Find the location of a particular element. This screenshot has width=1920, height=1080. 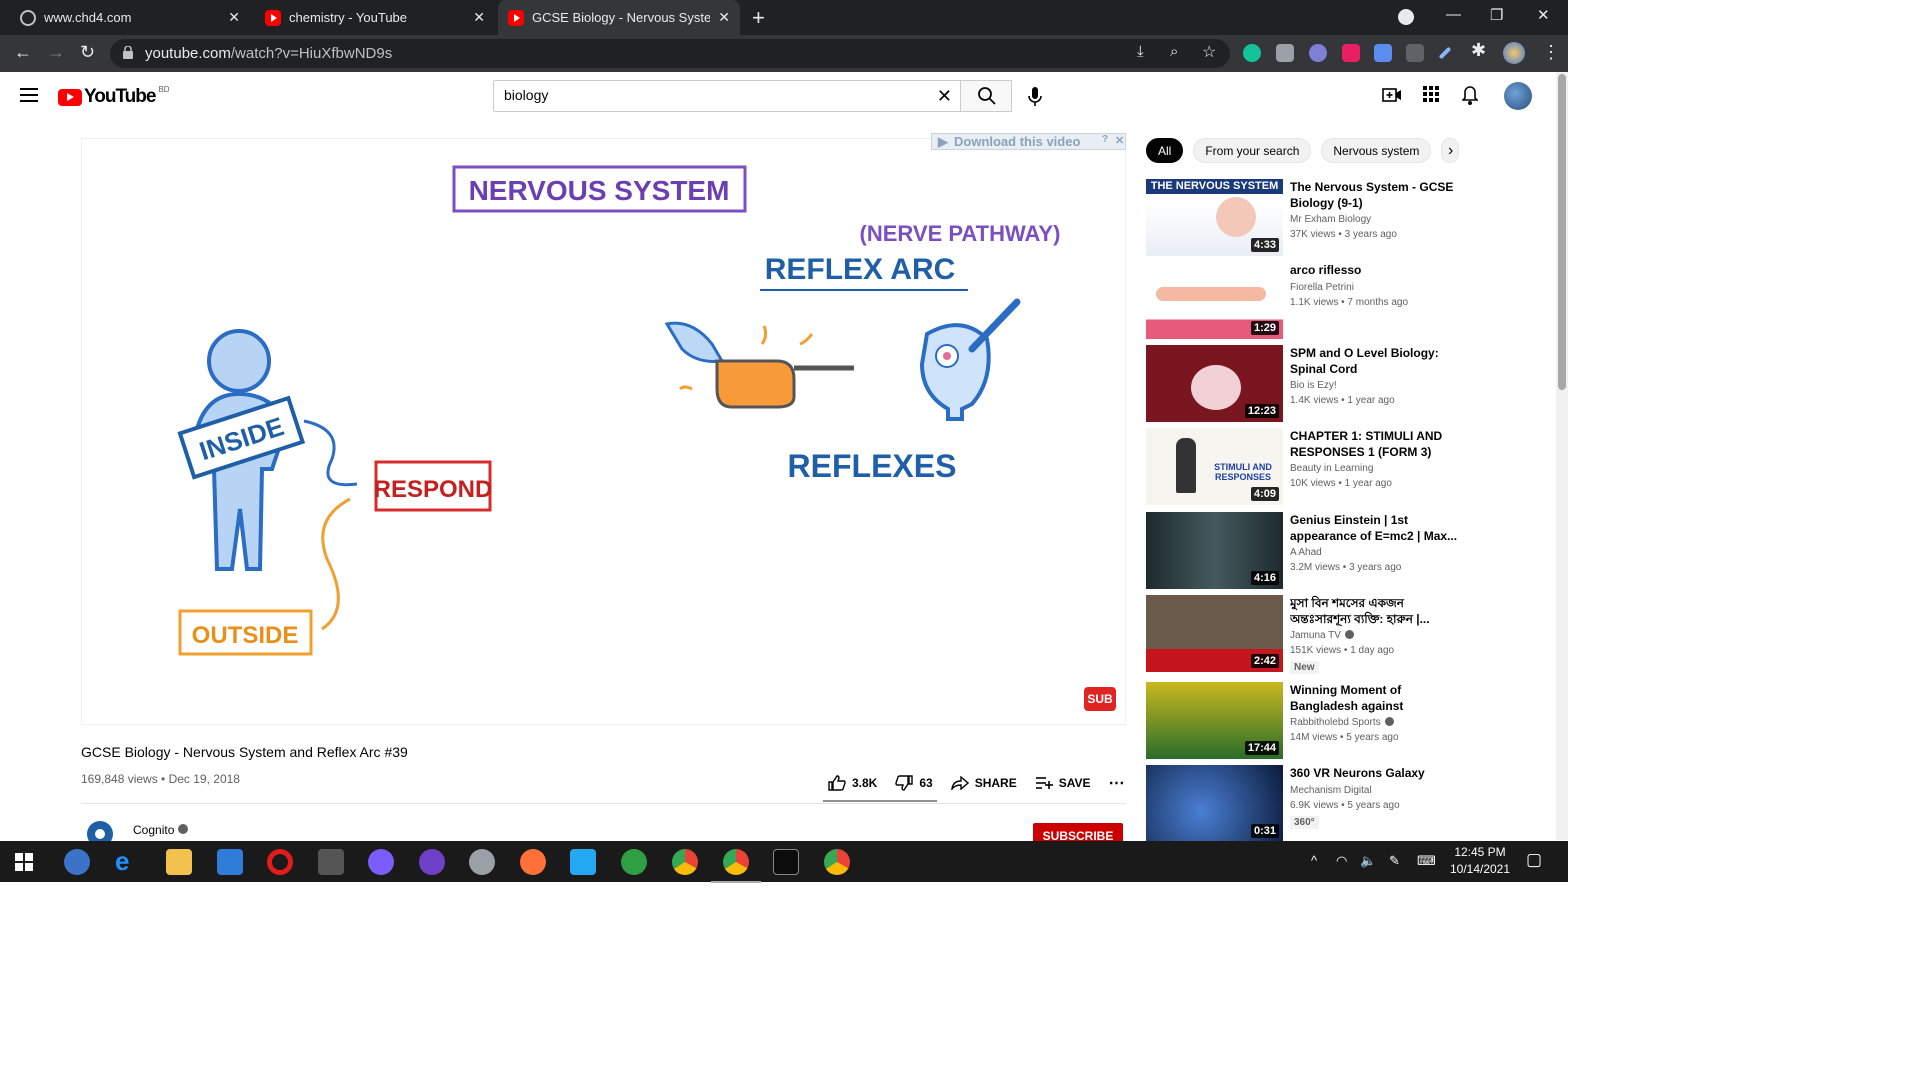

zoom-icon: ⌕ is located at coordinates (1174, 51).